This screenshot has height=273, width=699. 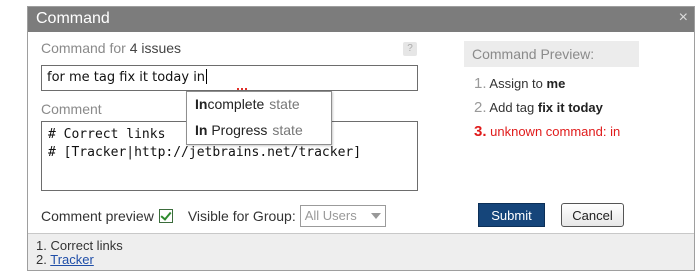 I want to click on help-icon: ?, so click(x=410, y=49).